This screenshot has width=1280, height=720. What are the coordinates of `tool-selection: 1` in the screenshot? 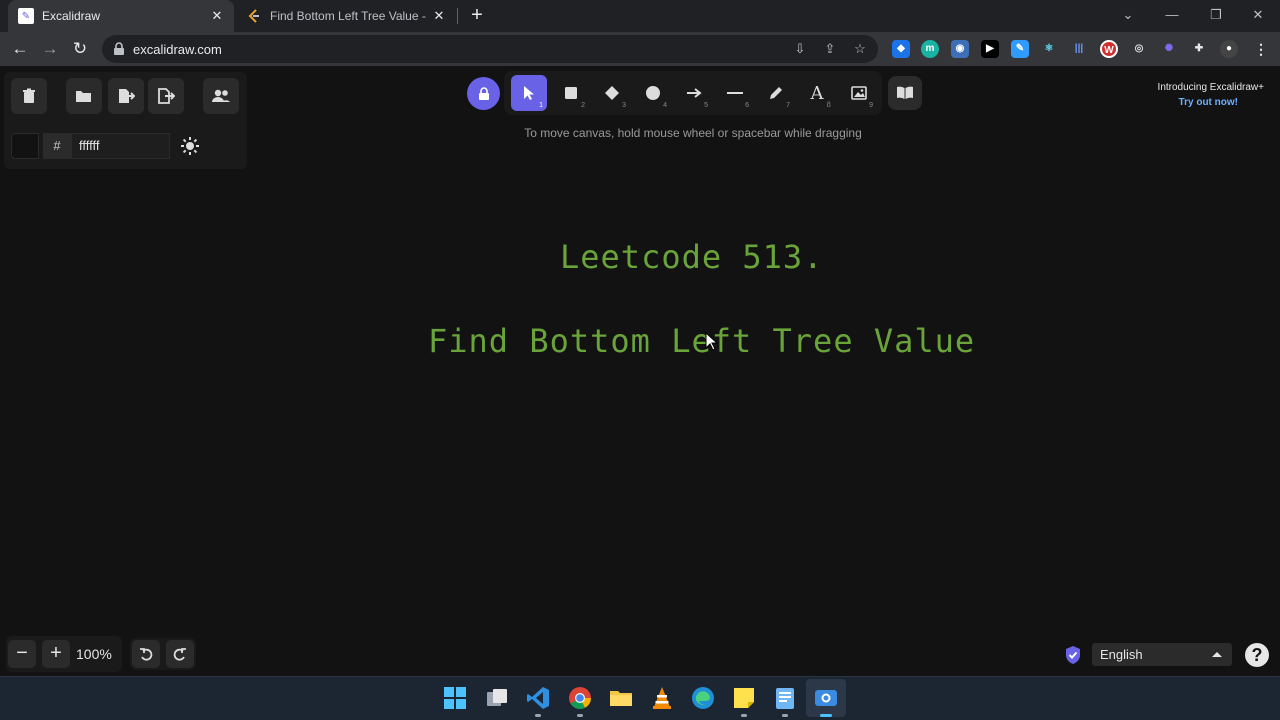 It's located at (529, 93).